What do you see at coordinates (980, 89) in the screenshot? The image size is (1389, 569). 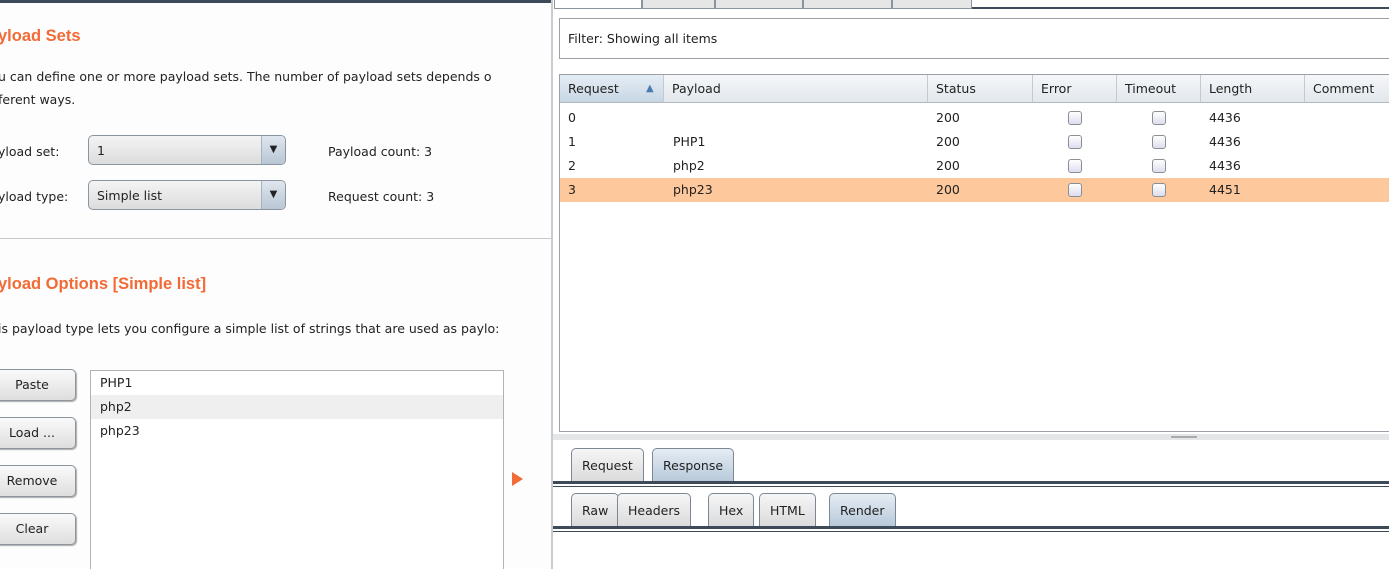 I see `column-header-status: Status` at bounding box center [980, 89].